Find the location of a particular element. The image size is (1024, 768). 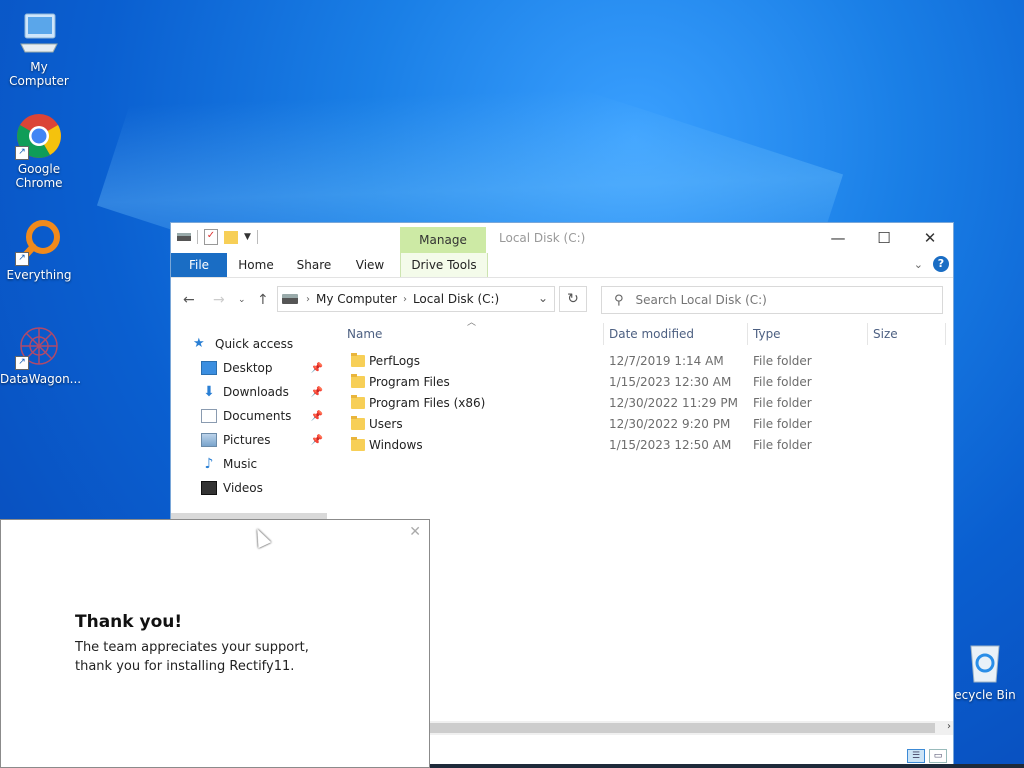

breadcrumb-my-computer: My Computer is located at coordinates (356, 299).